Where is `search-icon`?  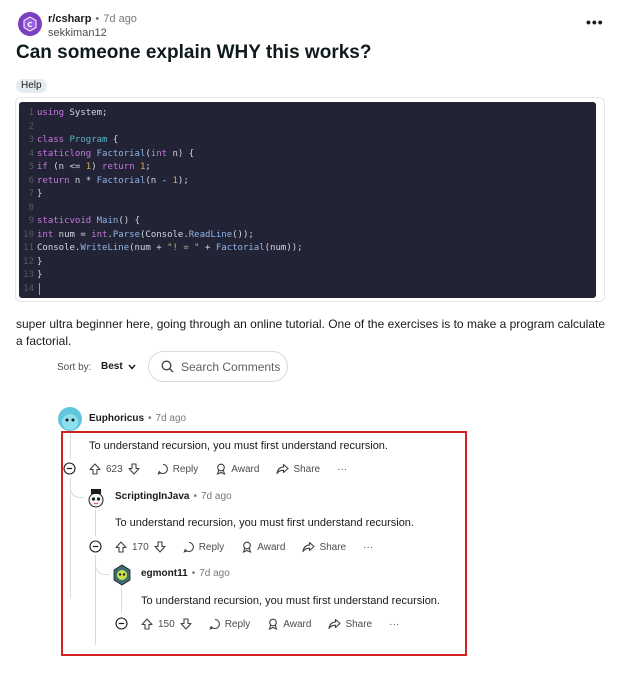 search-icon is located at coordinates (167, 366).